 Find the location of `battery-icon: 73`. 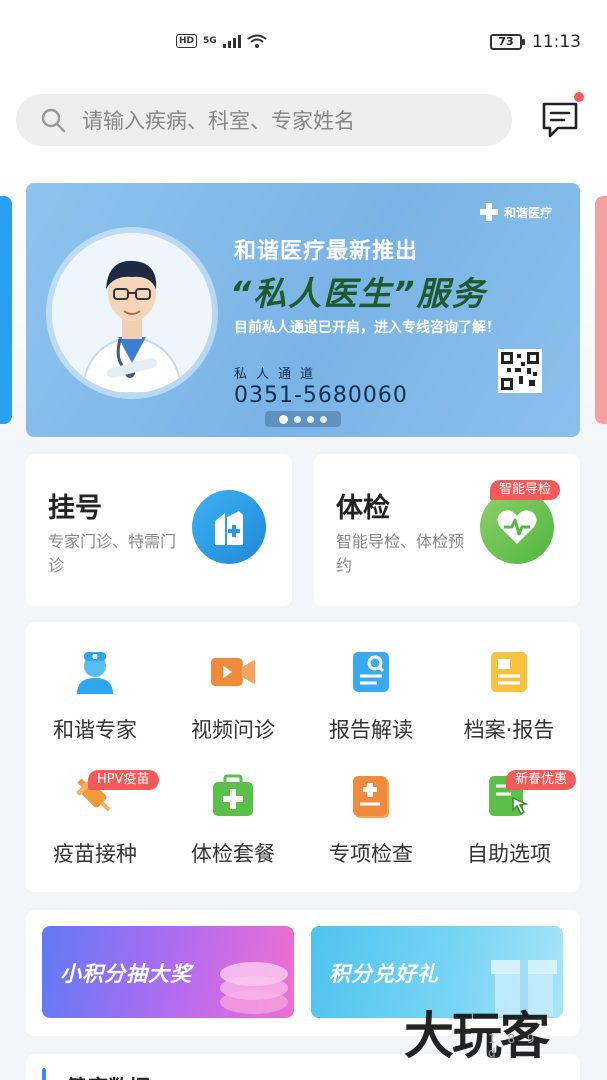

battery-icon: 73 is located at coordinates (507, 42).